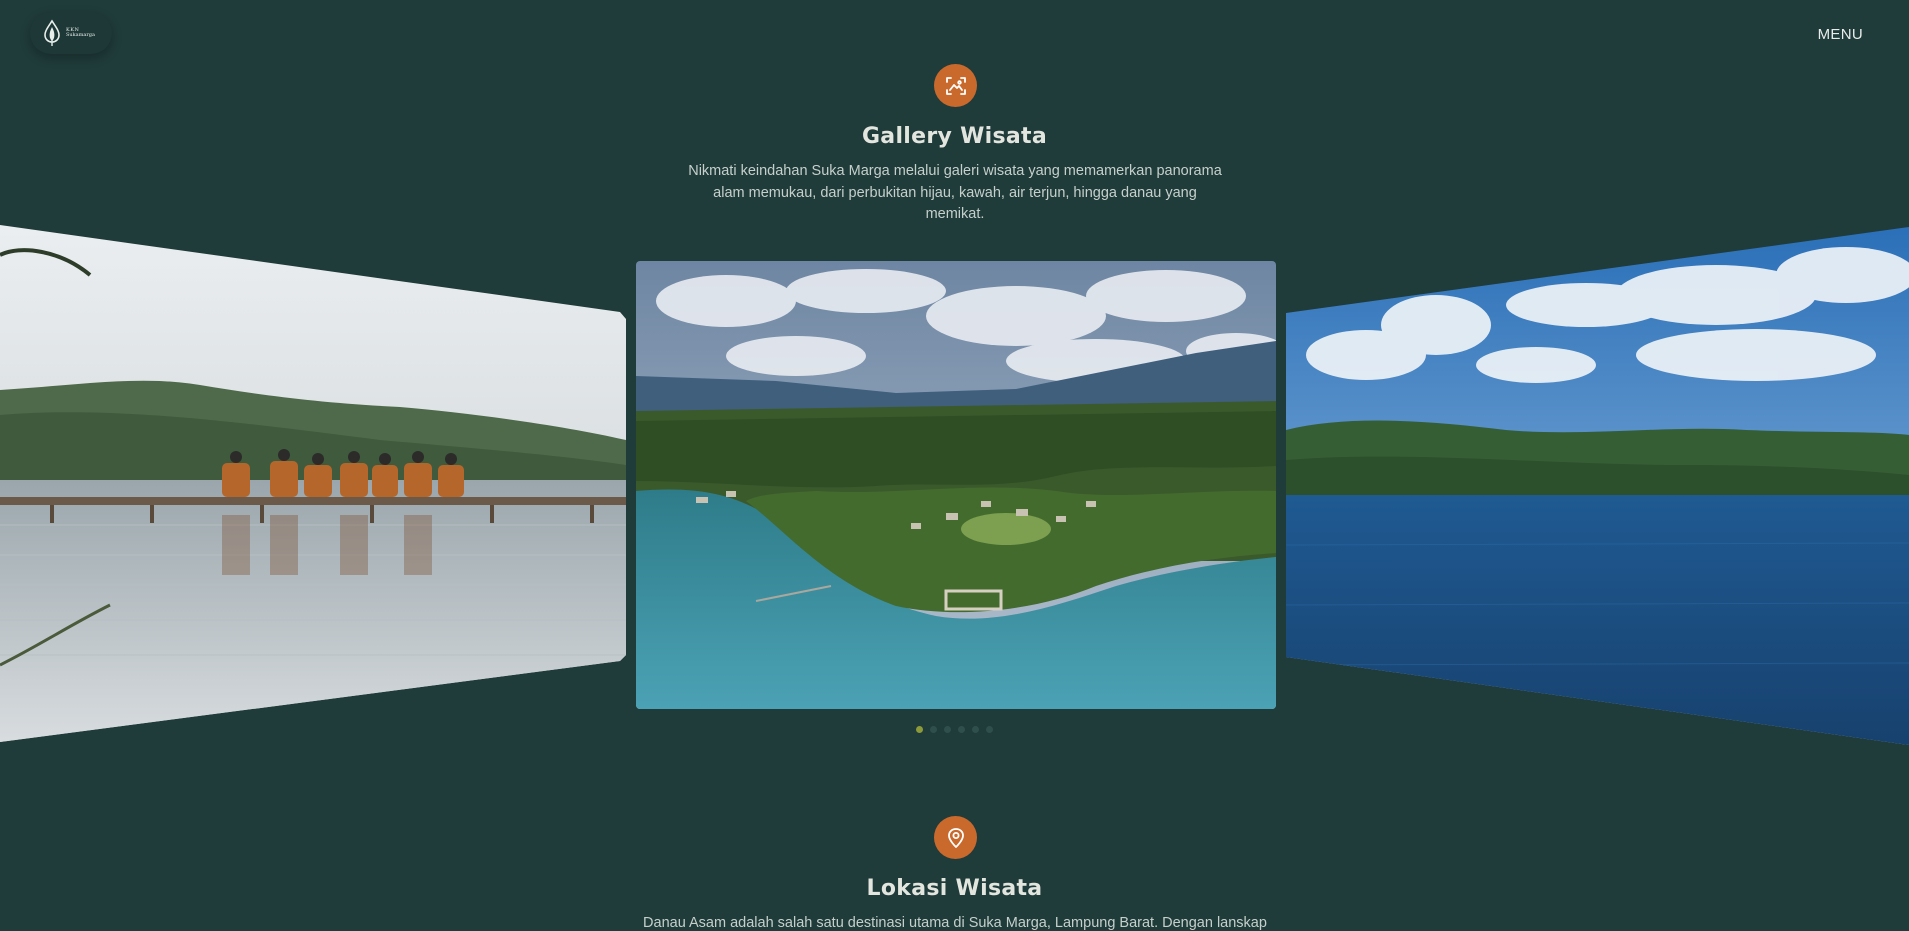 Image resolution: width=1909 pixels, height=931 pixels. I want to click on gallery-title: Gallery Wisata, so click(954, 136).